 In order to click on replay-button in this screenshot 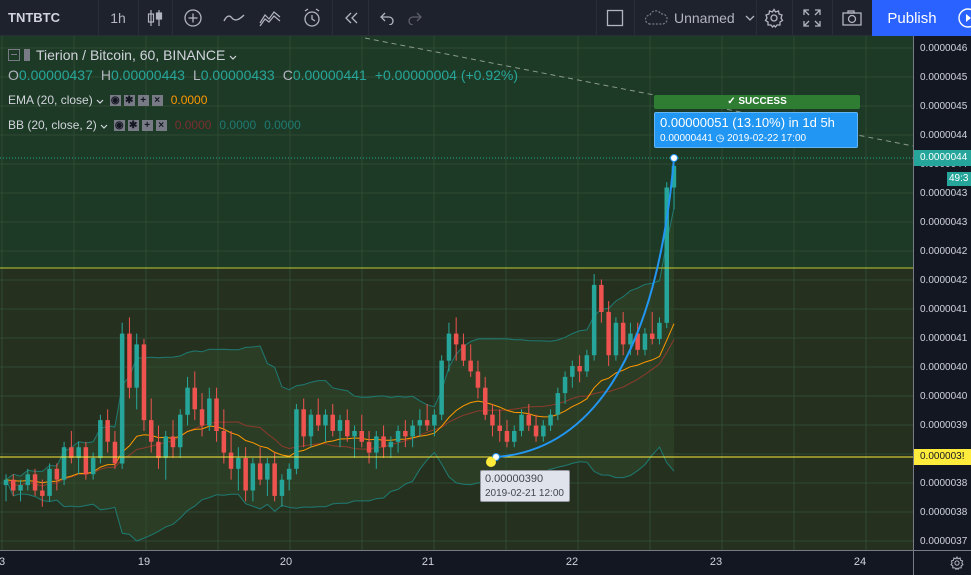, I will do `click(351, 17)`.